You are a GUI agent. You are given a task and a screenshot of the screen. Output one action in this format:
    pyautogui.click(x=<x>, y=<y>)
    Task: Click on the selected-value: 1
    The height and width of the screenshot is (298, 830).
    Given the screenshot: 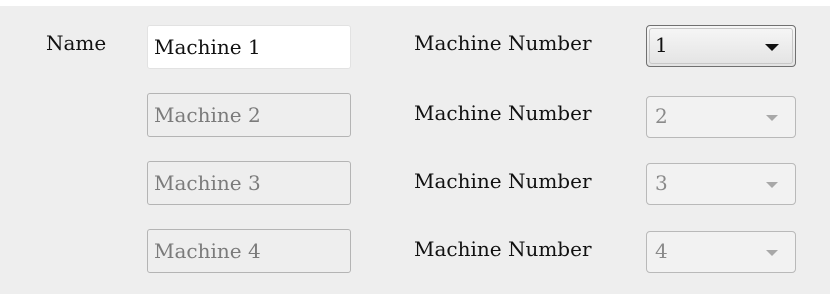 What is the action you would take?
    pyautogui.click(x=661, y=45)
    